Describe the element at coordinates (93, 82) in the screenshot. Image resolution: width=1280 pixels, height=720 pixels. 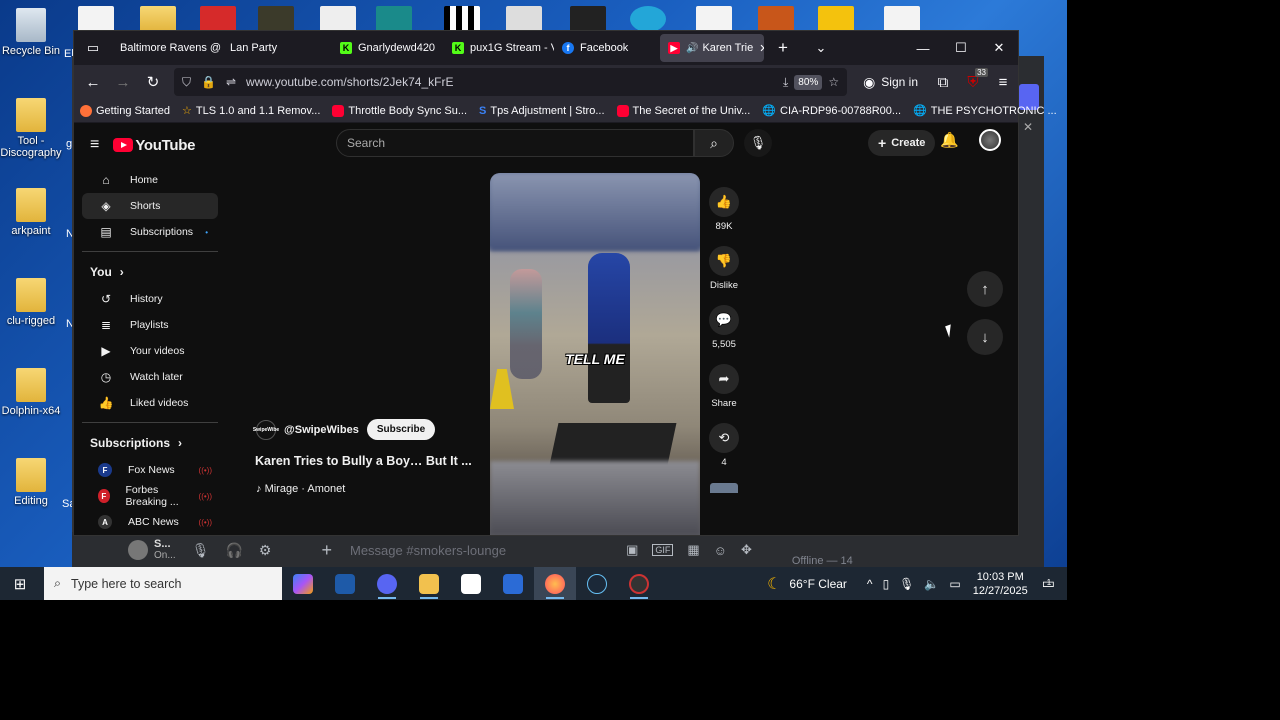
I see `back-button: ←` at that location.